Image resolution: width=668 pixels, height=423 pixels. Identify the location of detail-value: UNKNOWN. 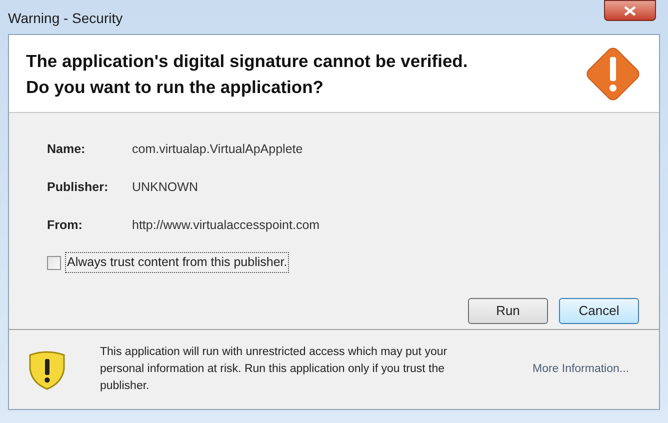
(165, 187).